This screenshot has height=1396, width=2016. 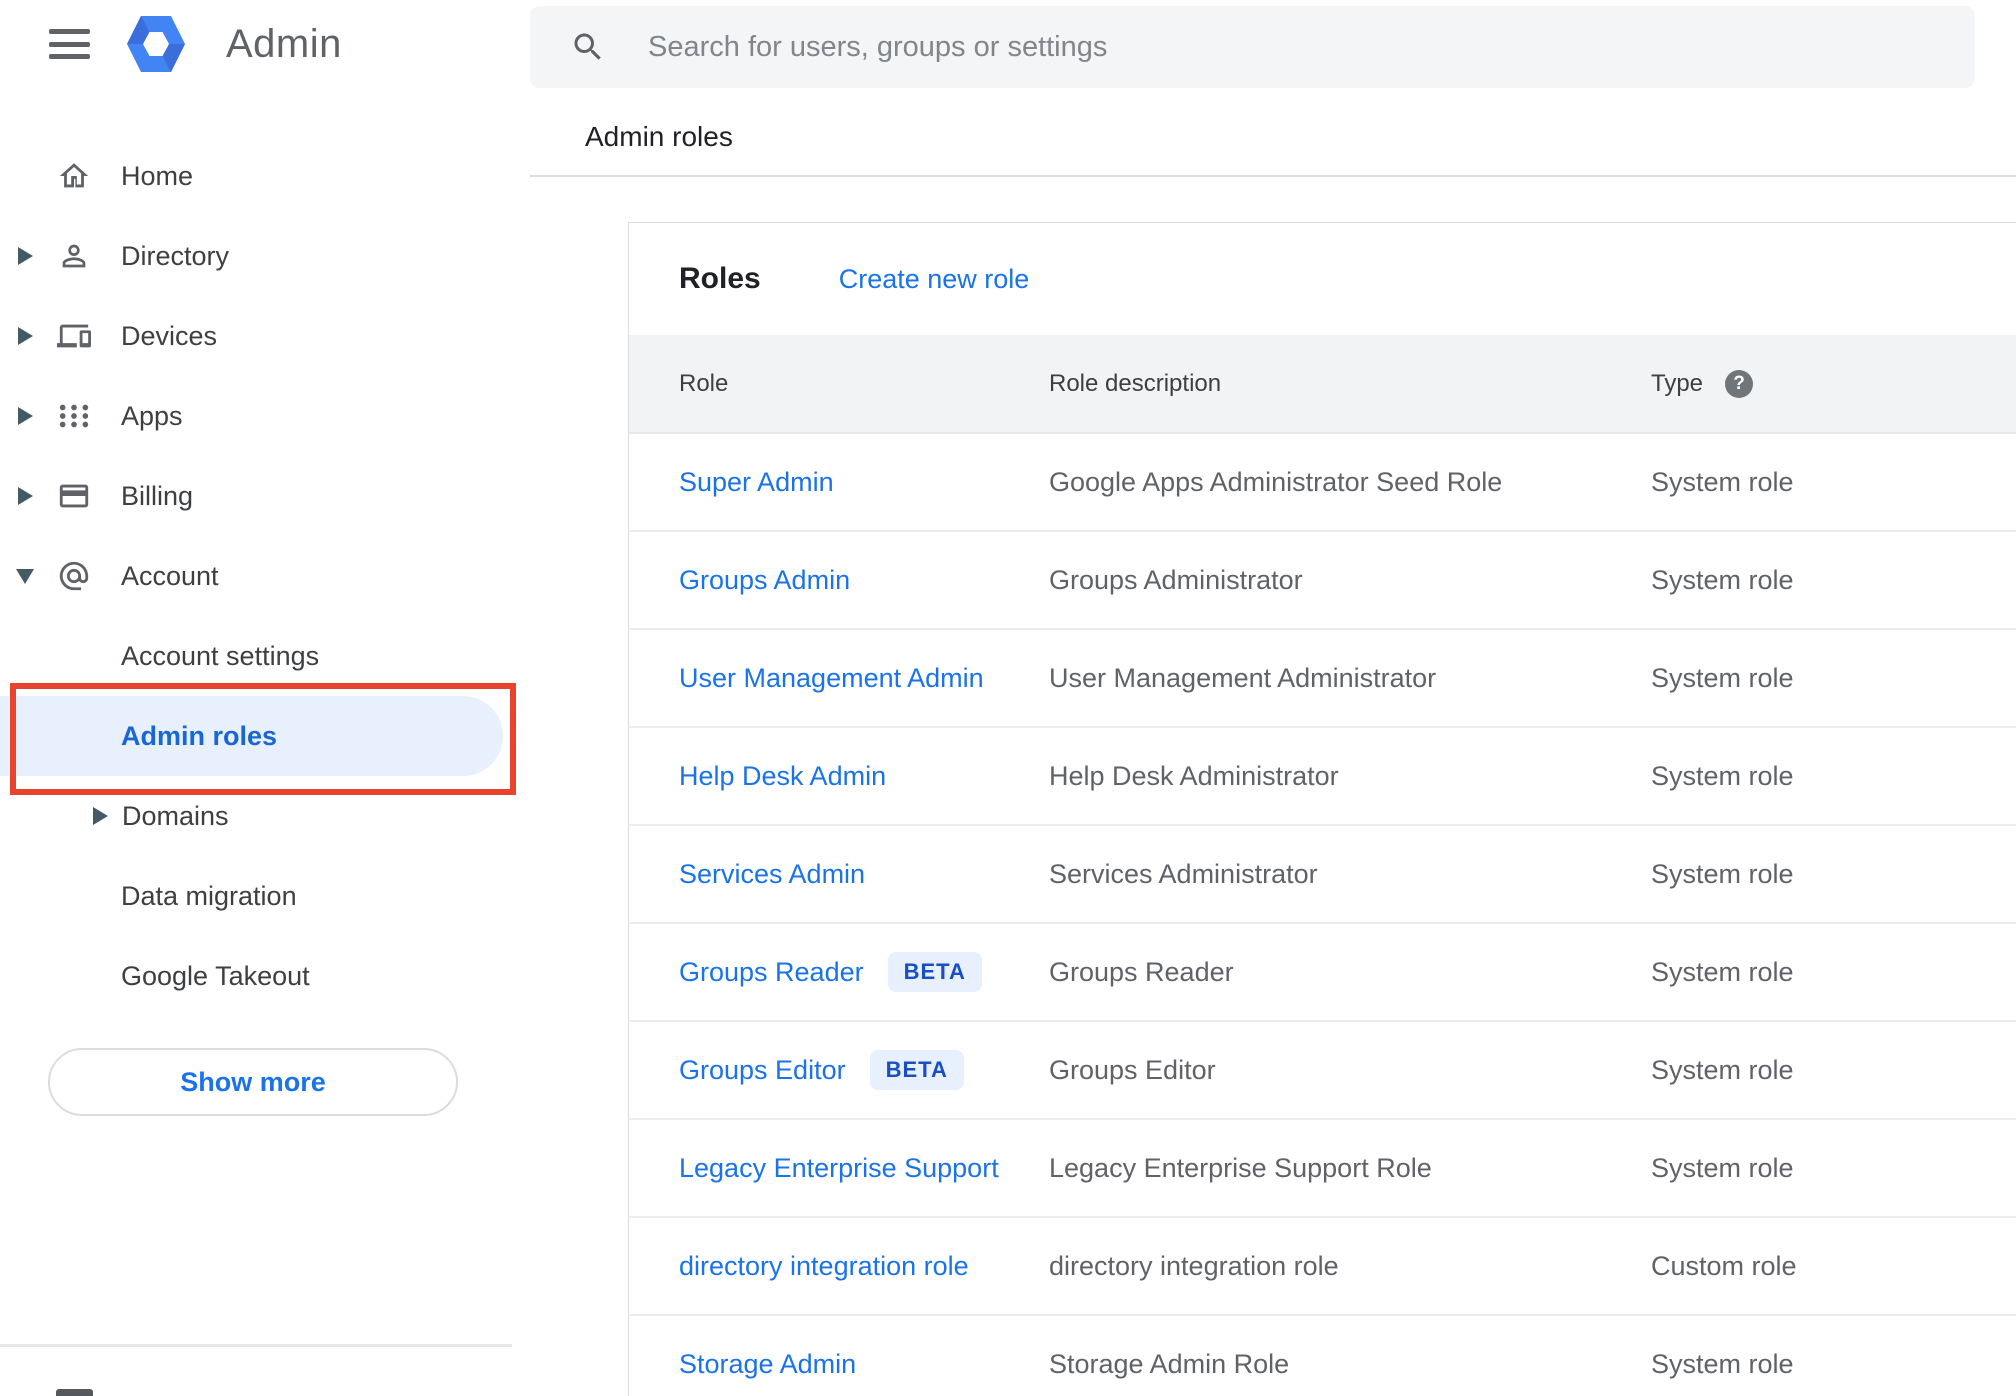 I want to click on role-cell: Groups Admin, so click(x=839, y=580).